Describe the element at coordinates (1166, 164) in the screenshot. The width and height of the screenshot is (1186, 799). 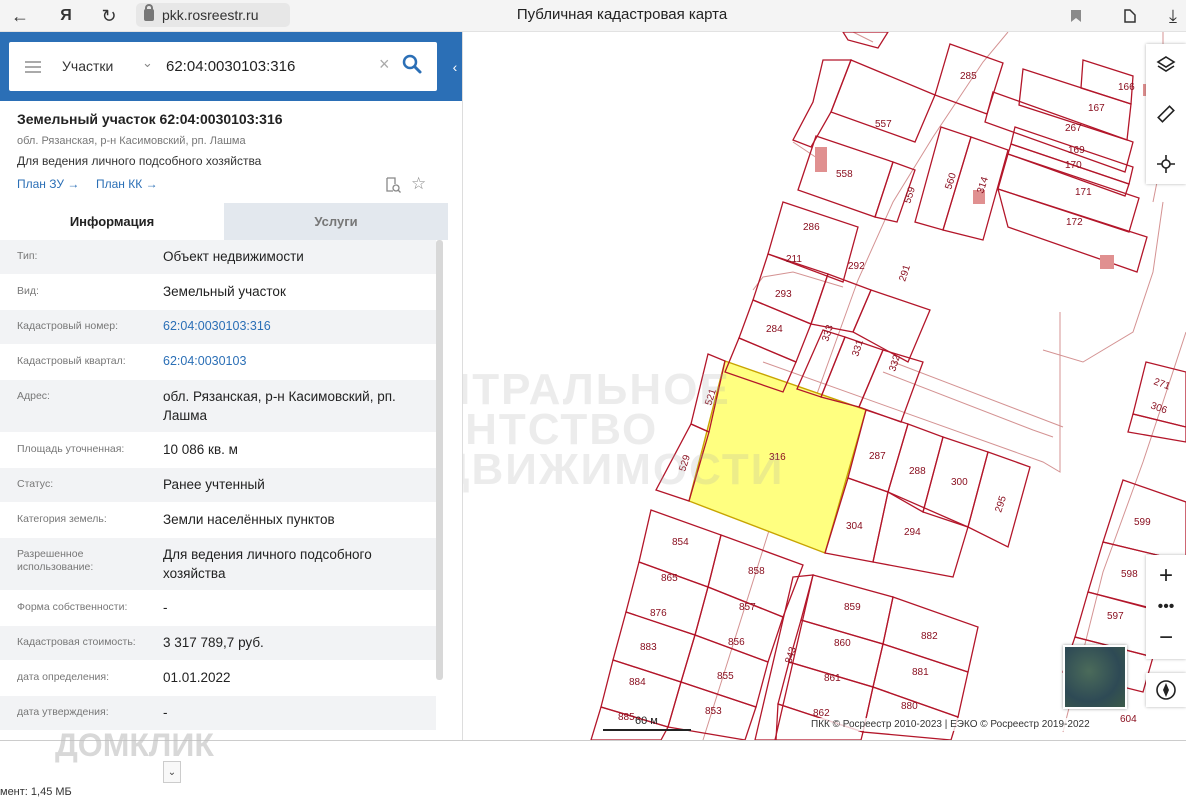
I see `locate-icon` at that location.